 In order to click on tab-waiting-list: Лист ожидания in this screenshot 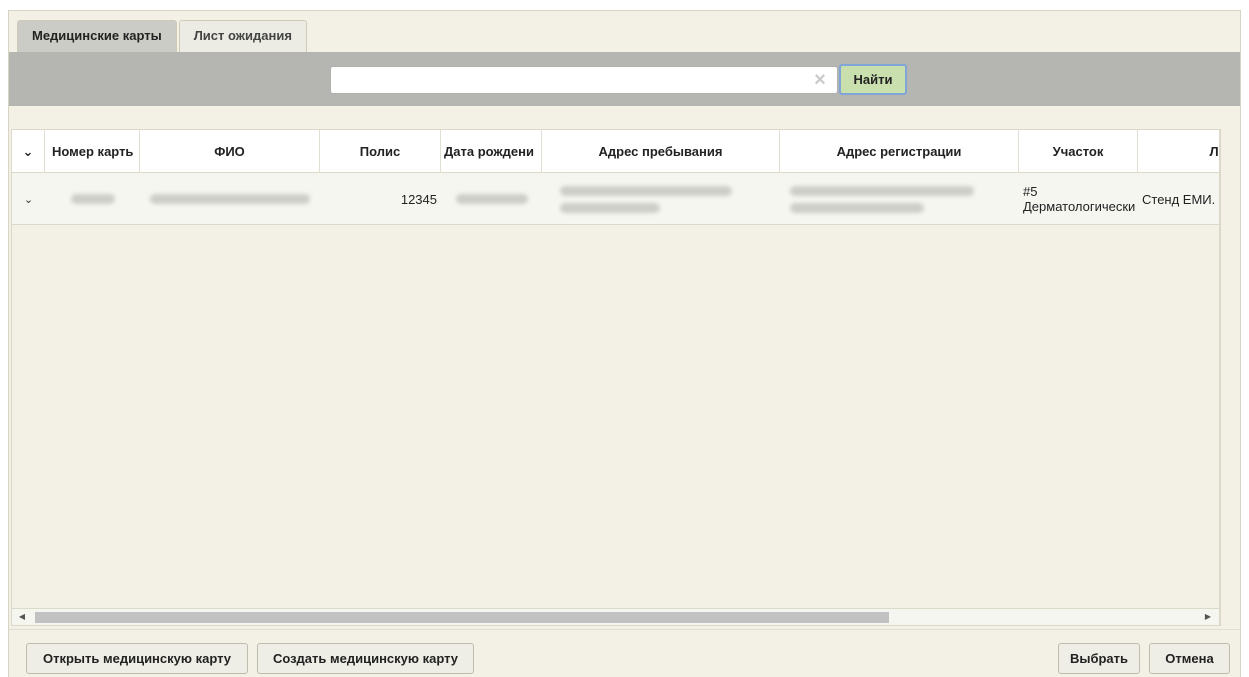, I will do `click(242, 36)`.